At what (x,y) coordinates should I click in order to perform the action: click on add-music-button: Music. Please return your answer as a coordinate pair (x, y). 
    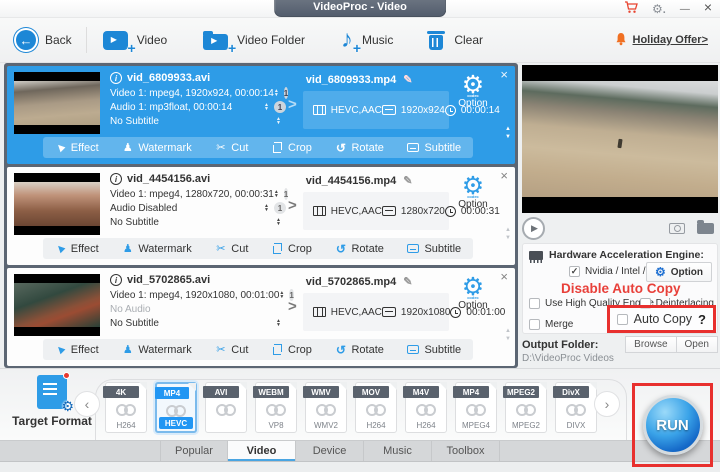
    Looking at the image, I should click on (367, 43).